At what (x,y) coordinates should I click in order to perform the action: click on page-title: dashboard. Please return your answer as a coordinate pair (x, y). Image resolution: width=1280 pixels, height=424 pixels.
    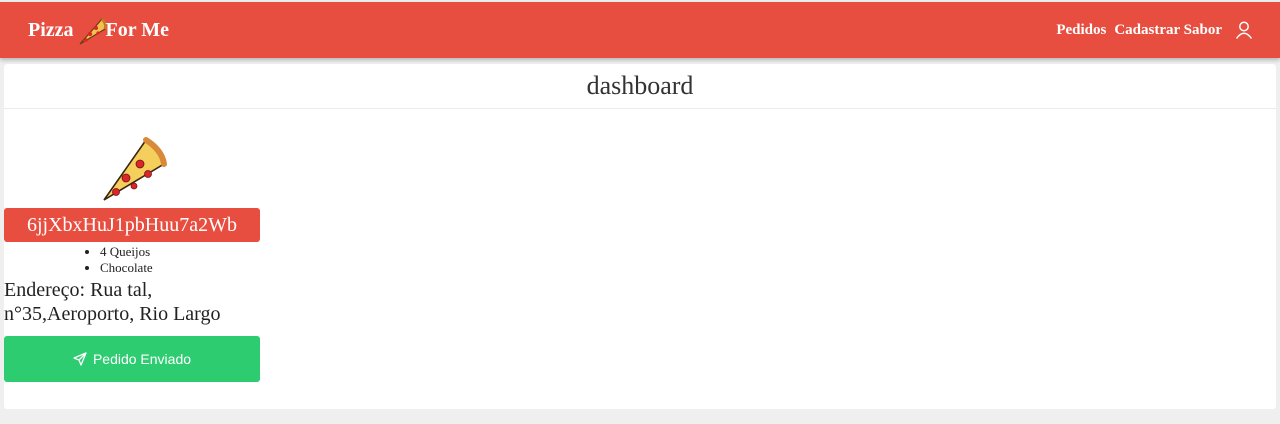
    Looking at the image, I should click on (640, 86).